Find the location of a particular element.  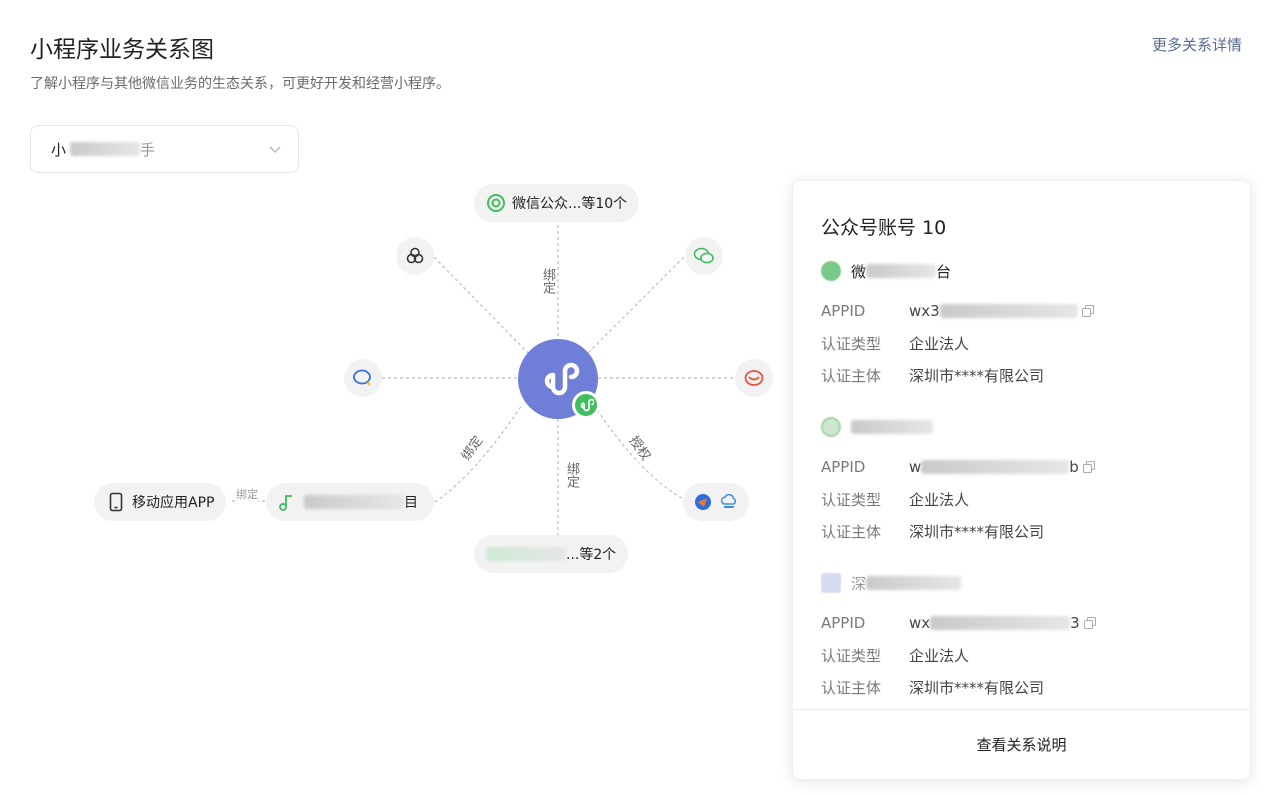

service-icon is located at coordinates (703, 502).